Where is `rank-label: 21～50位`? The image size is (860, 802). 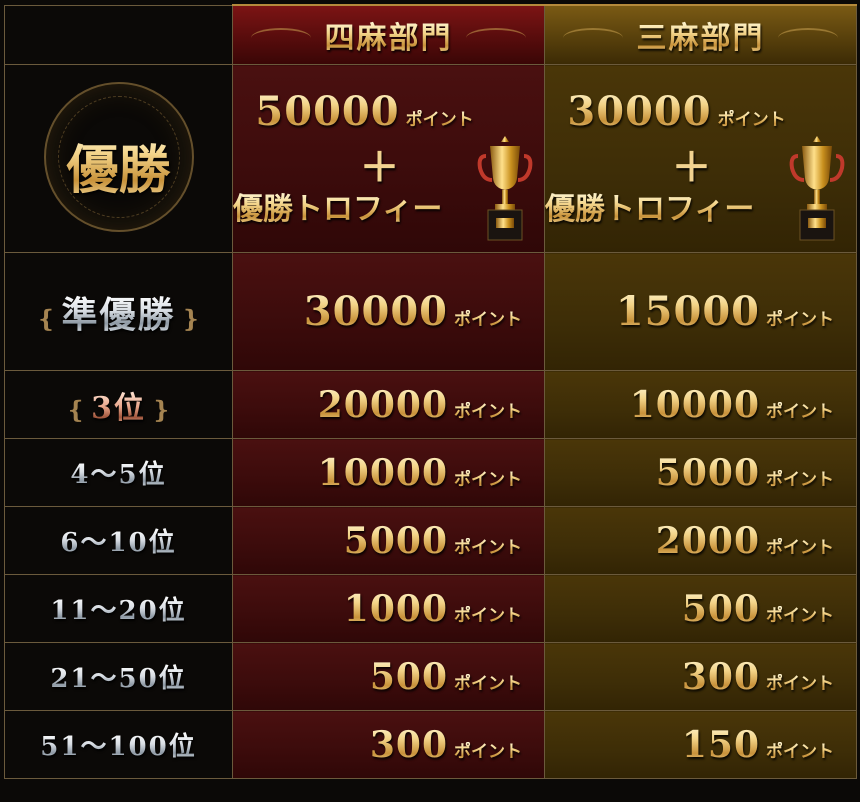
rank-label: 21～50位 is located at coordinates (118, 679).